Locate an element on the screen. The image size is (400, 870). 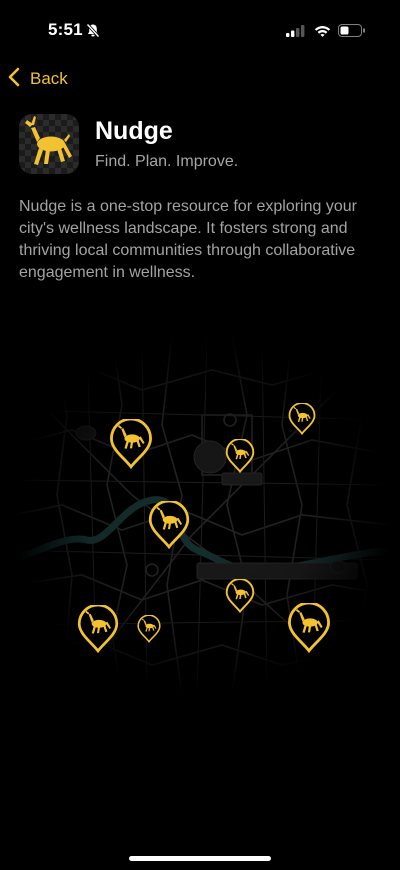
home-indicator is located at coordinates (200, 858).